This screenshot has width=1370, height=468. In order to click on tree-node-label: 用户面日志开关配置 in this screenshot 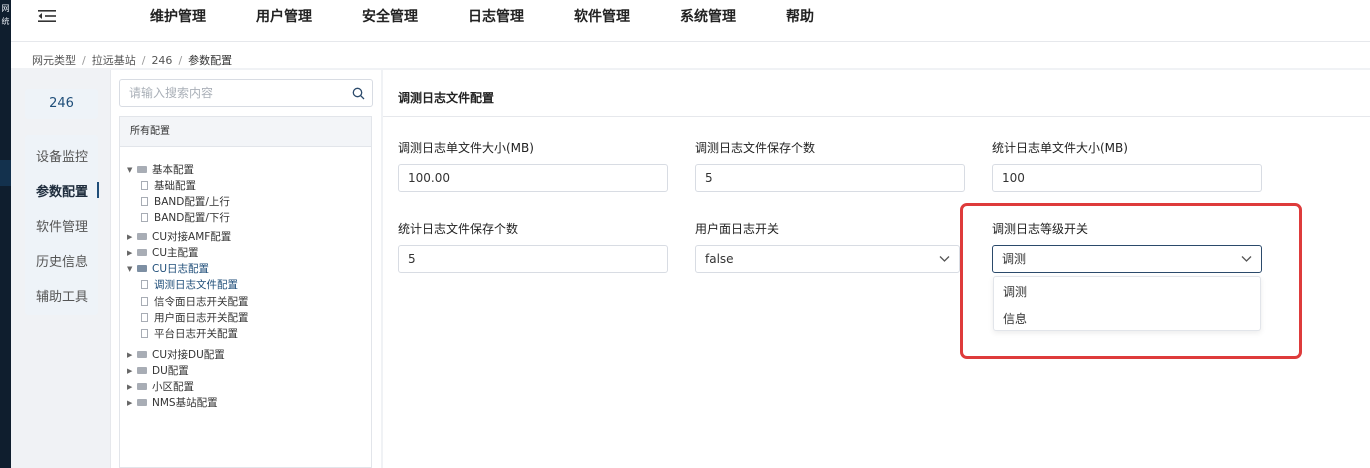, I will do `click(201, 318)`.